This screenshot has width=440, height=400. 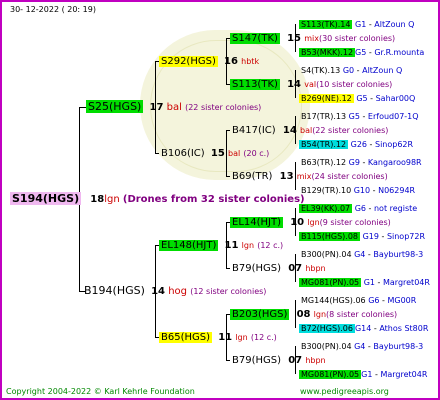 I want to click on gen4-id: MG144(HGS).06, so click(x=333, y=300).